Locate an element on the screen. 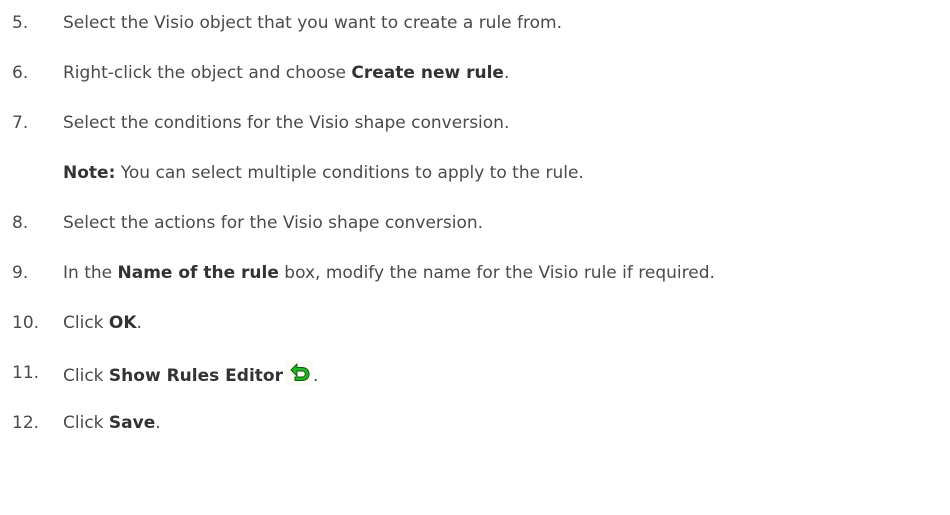  step-text: Click Save. is located at coordinates (112, 423).